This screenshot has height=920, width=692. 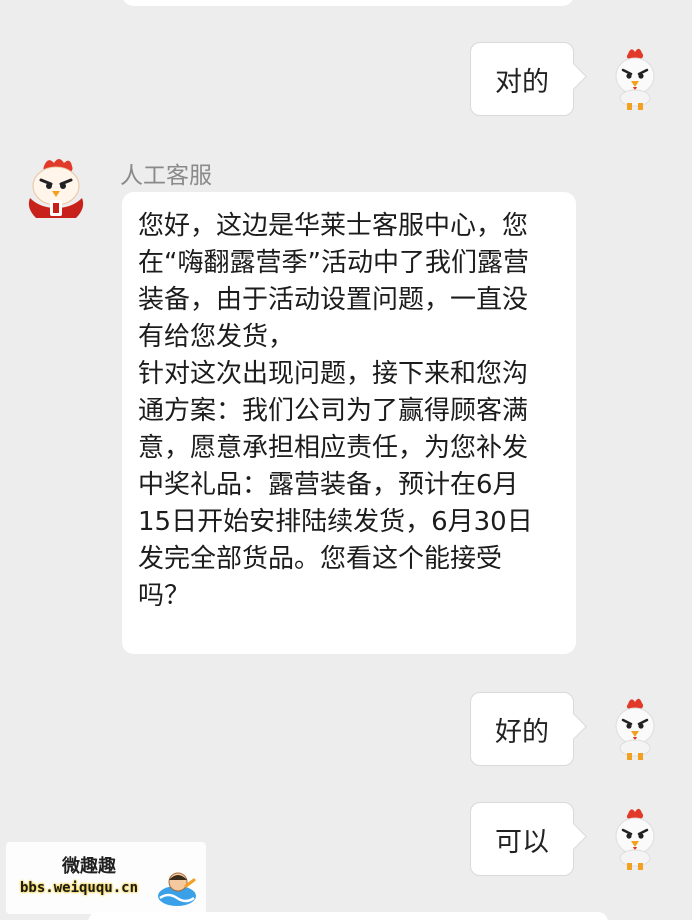 What do you see at coordinates (348, 3) in the screenshot?
I see `previous-message-bubble` at bounding box center [348, 3].